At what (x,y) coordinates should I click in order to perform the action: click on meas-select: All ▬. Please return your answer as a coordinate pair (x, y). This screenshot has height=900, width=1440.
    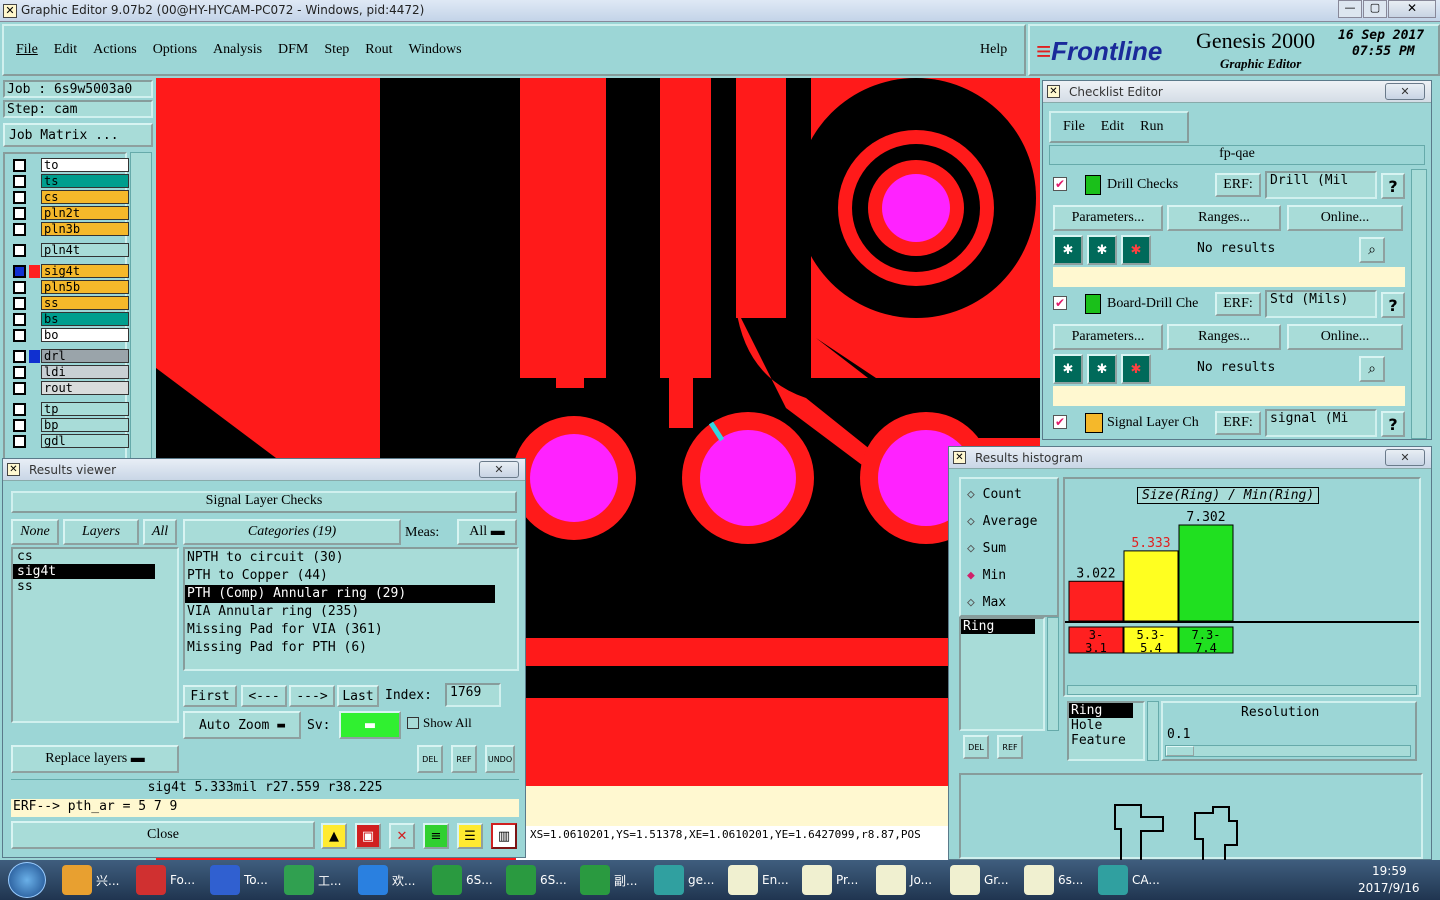
    Looking at the image, I should click on (487, 532).